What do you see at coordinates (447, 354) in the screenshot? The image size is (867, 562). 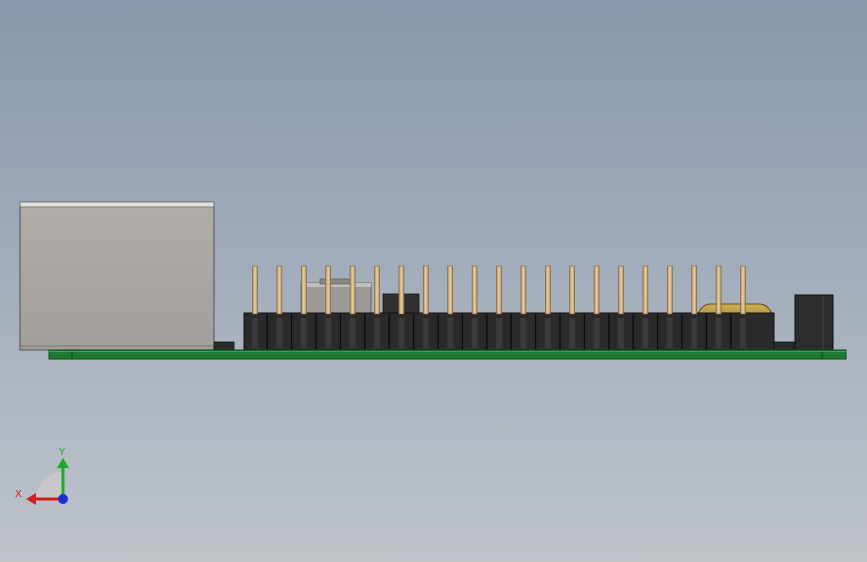 I see `pcb-board` at bounding box center [447, 354].